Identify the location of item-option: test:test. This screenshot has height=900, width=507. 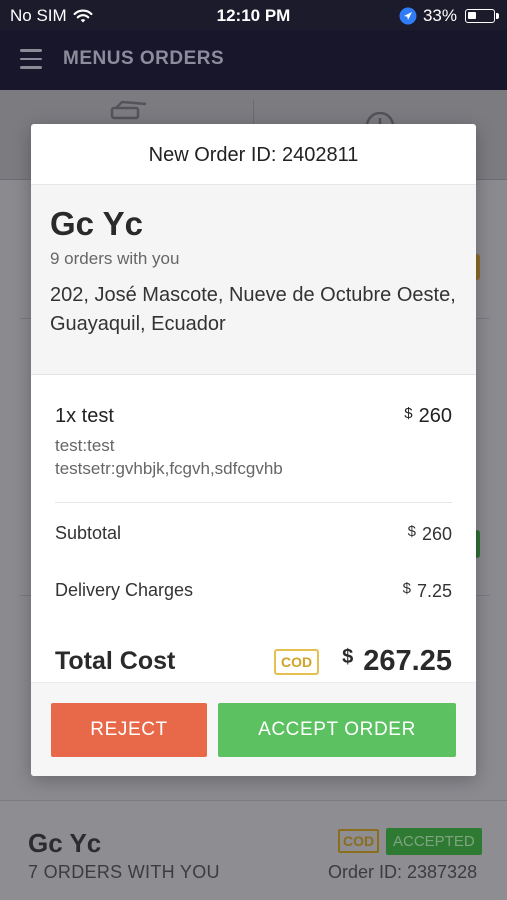
(85, 445).